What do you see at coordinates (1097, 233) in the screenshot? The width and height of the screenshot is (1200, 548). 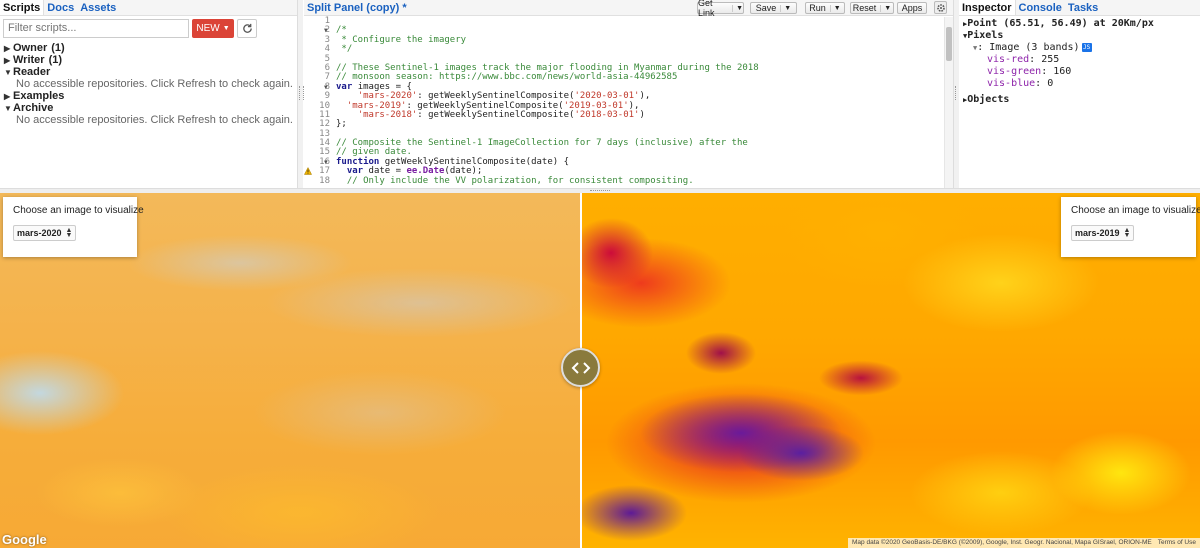 I see `right-select-value: mars-2019` at bounding box center [1097, 233].